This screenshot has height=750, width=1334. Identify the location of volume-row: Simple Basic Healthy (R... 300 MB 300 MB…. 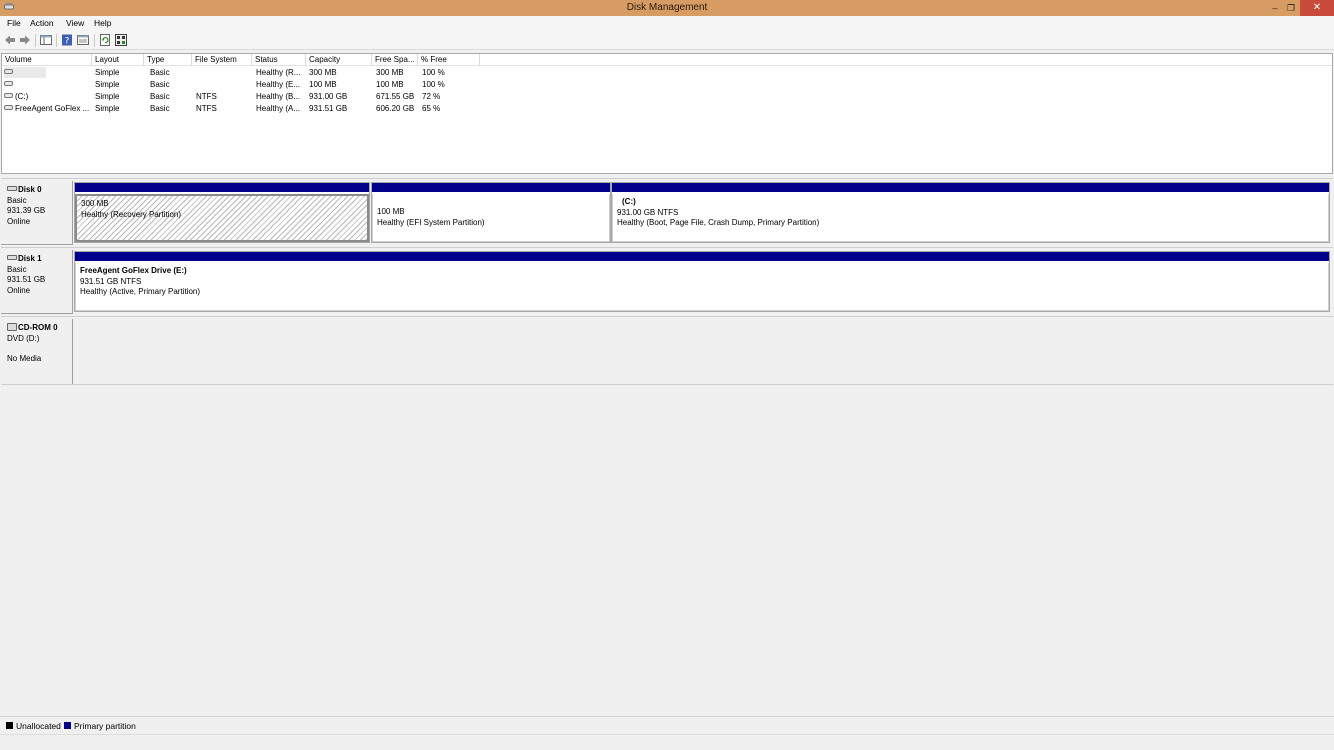
(667, 72).